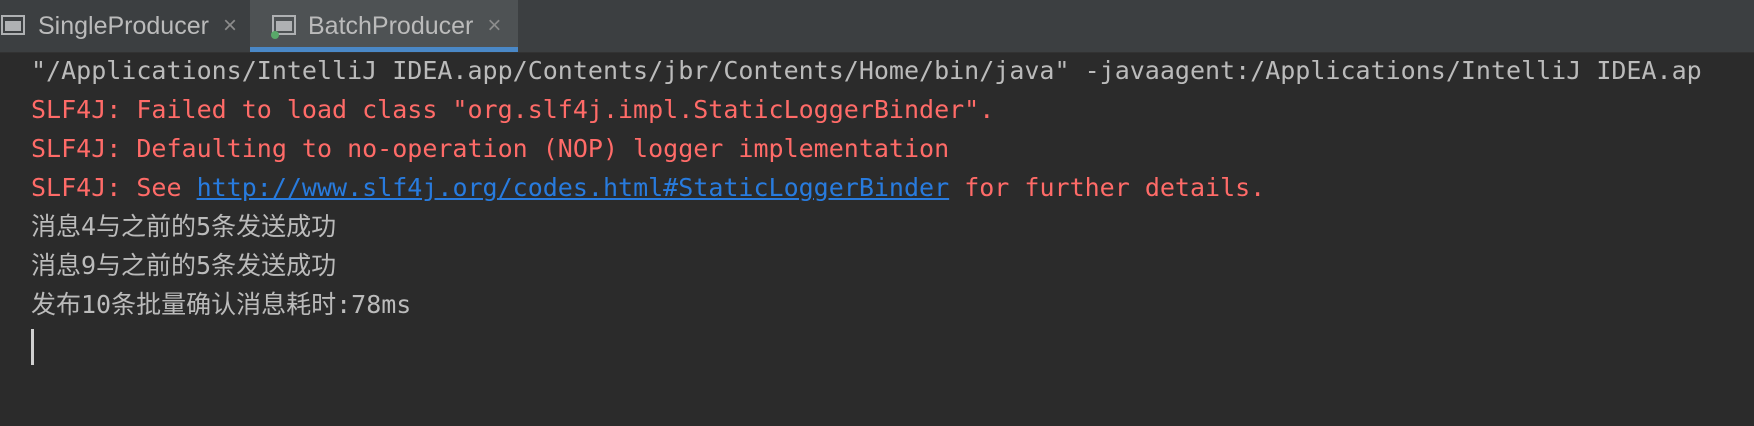  I want to click on tab-single-producer: SingleProducer ×, so click(125, 26).